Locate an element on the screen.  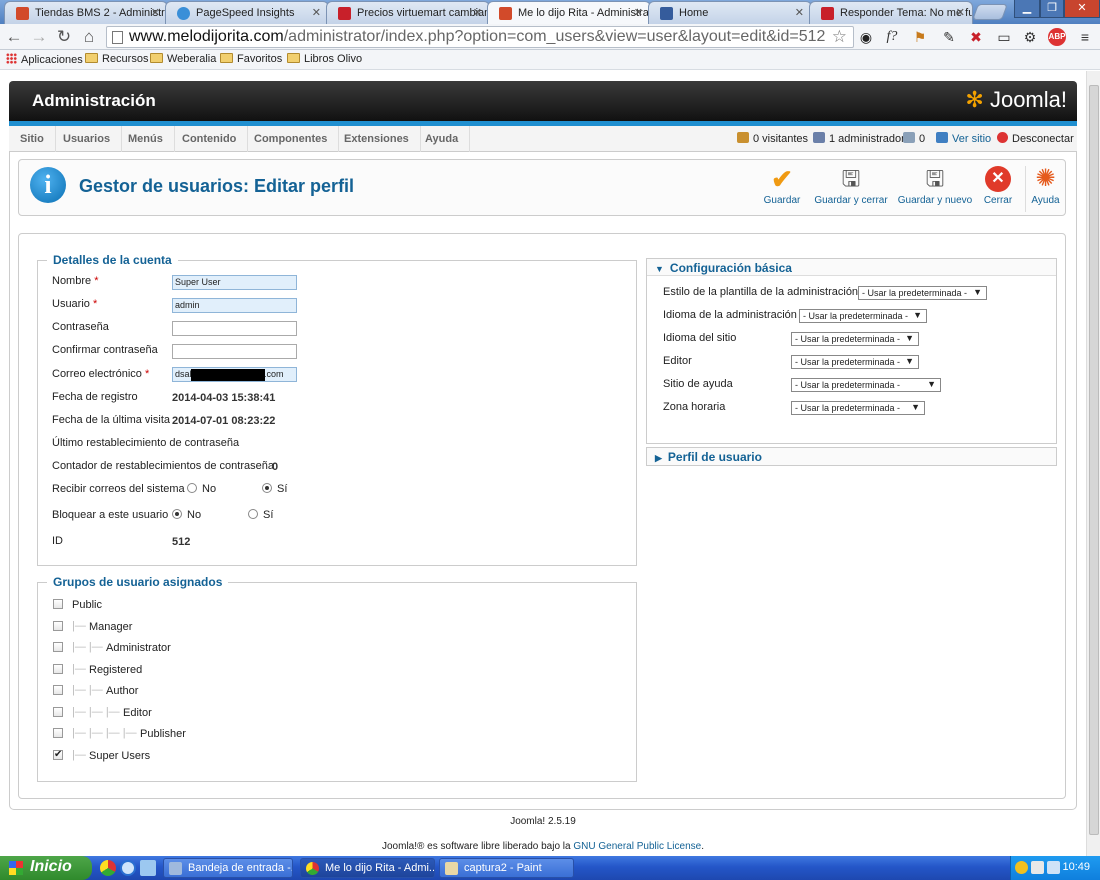
menu-item-ayuda: Ayuda is located at coordinates (442, 139).